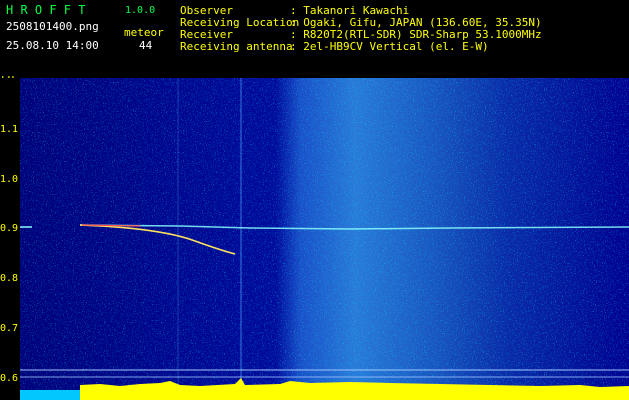 This screenshot has height=400, width=629. What do you see at coordinates (52, 26) in the screenshot?
I see `file-name: 2508101400.png` at bounding box center [52, 26].